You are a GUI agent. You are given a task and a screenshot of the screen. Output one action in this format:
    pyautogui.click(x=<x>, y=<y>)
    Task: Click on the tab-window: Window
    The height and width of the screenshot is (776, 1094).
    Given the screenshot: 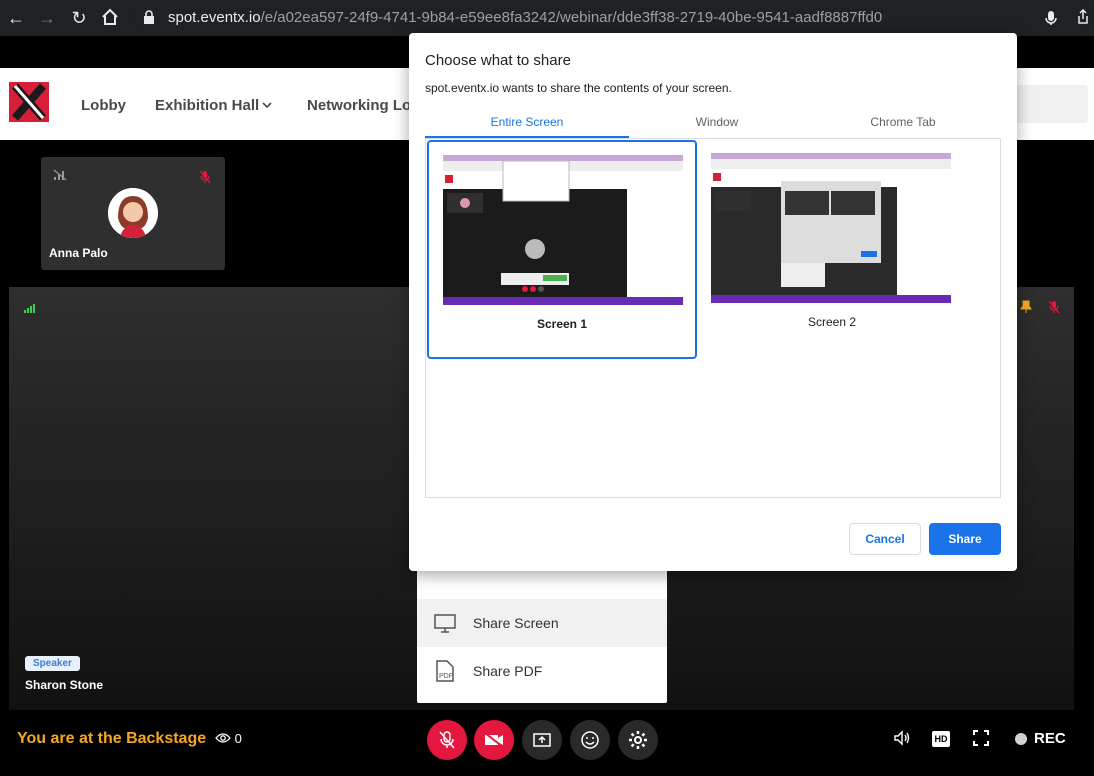 What is the action you would take?
    pyautogui.click(x=717, y=122)
    